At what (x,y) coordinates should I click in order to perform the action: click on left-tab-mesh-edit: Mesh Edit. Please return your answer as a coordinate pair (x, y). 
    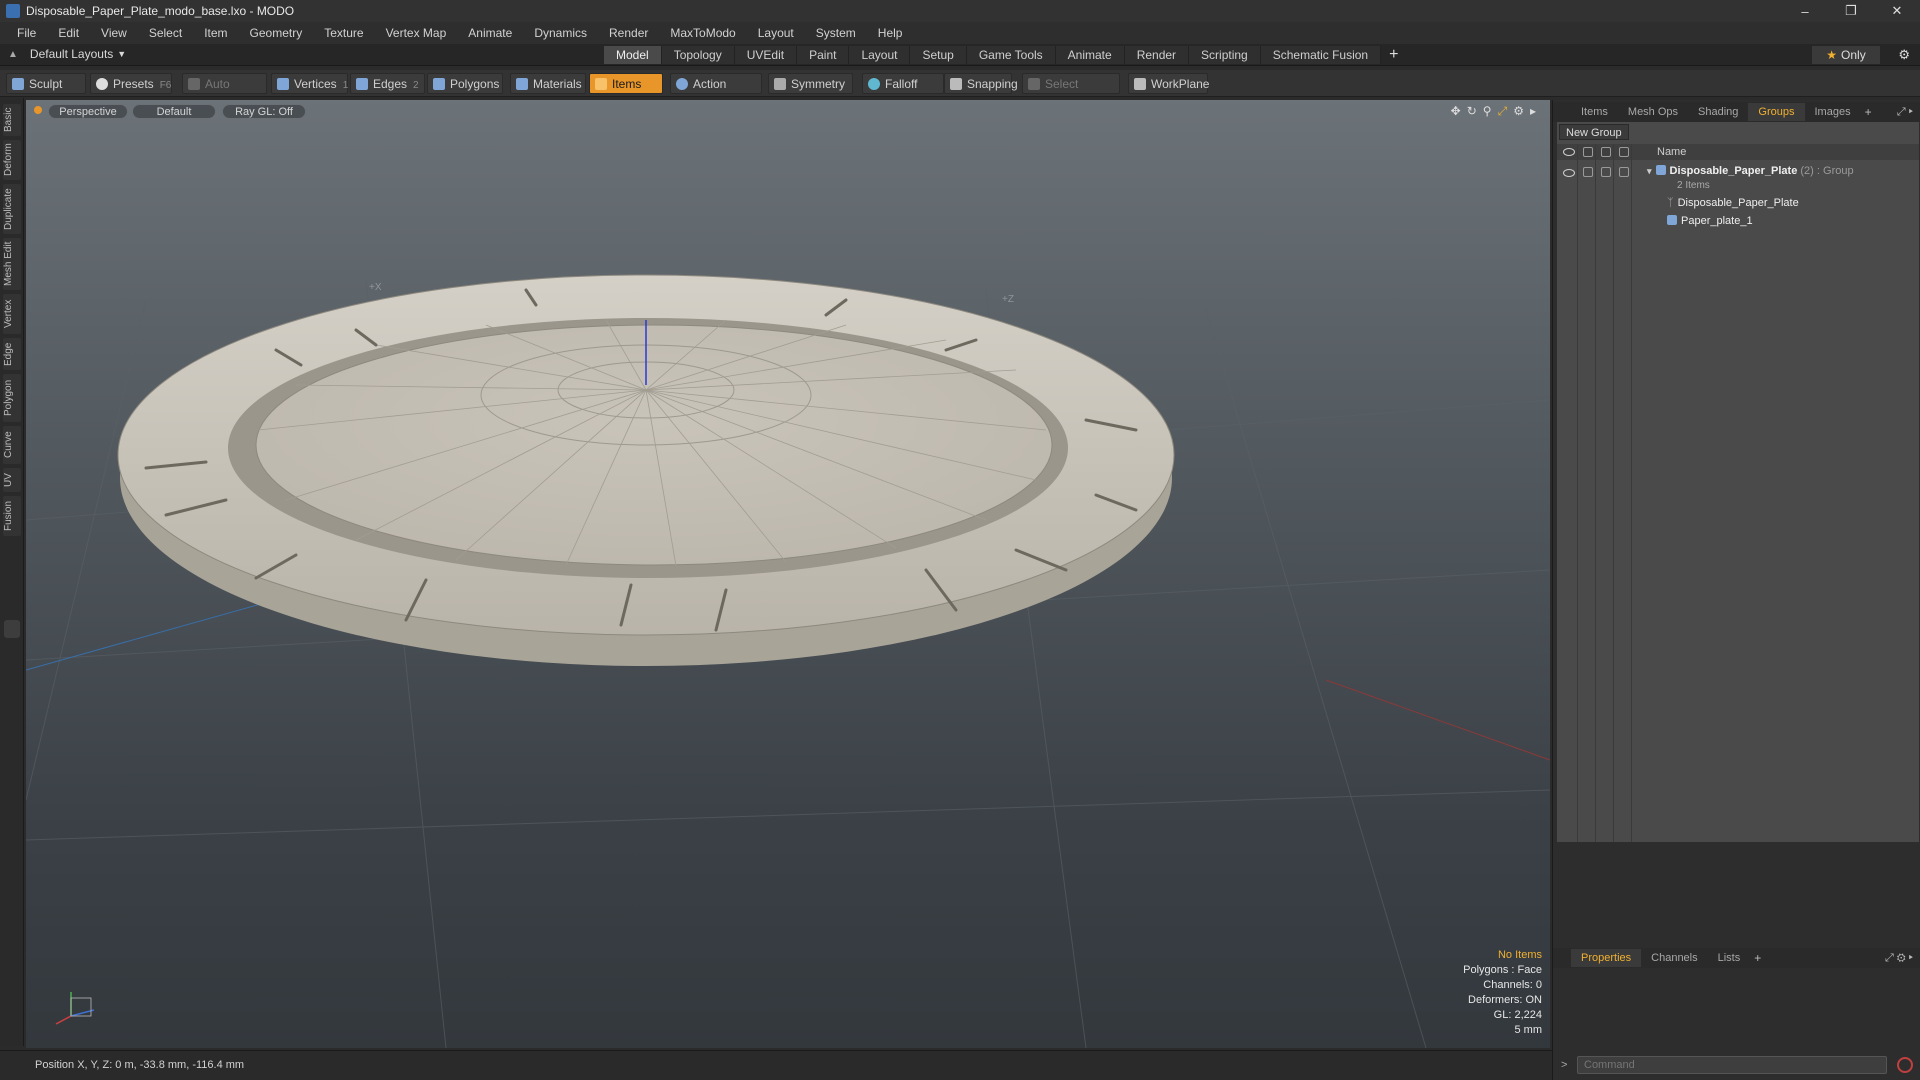
    Looking at the image, I should click on (12, 264).